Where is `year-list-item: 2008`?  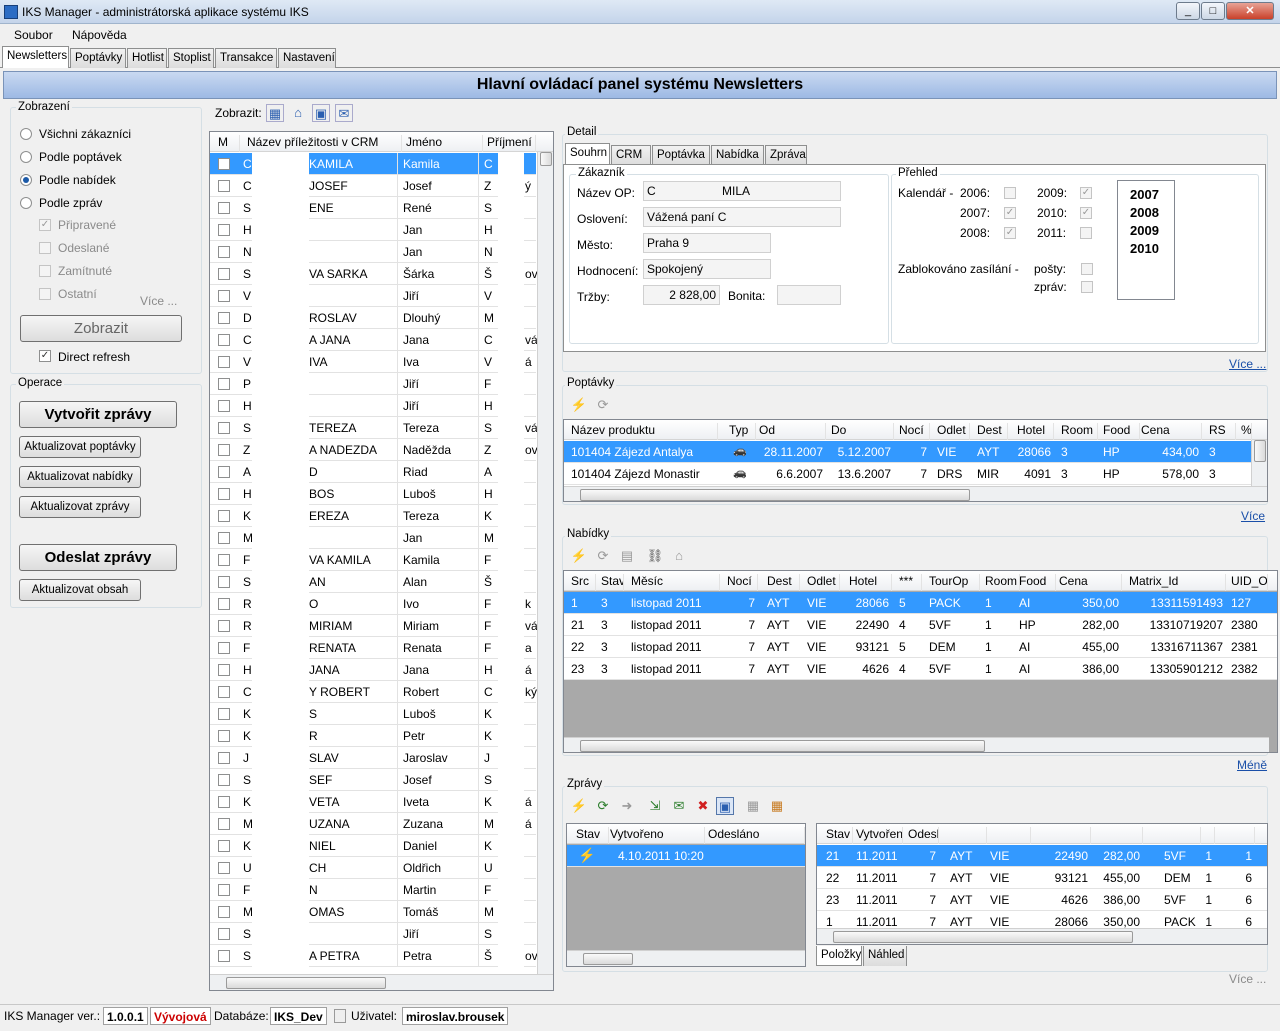 year-list-item: 2008 is located at coordinates (1144, 212).